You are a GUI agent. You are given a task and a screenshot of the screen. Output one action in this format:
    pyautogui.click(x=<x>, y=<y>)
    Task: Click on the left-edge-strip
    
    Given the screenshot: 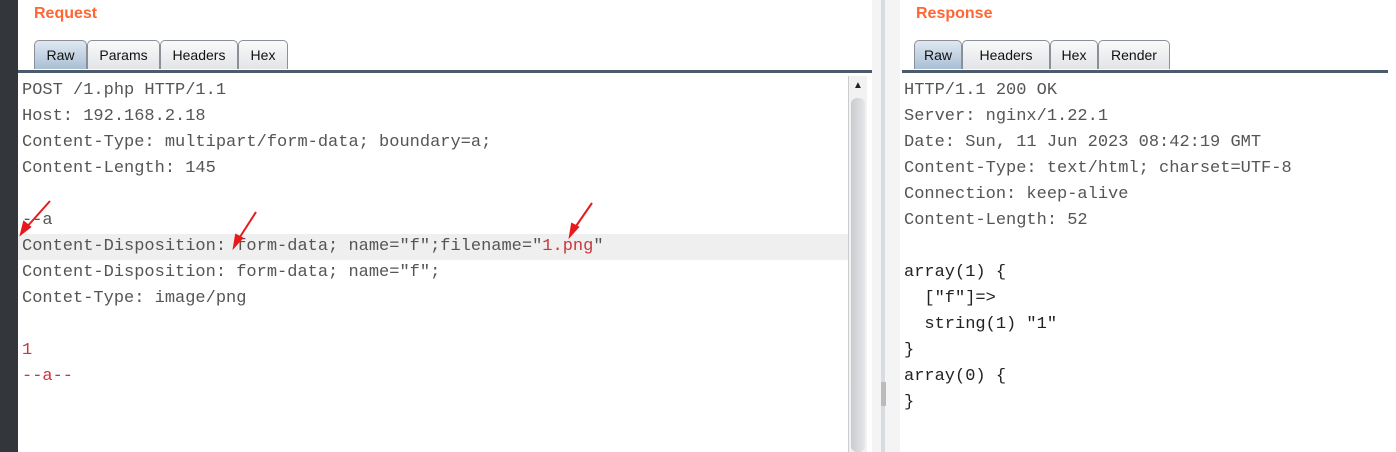 What is the action you would take?
    pyautogui.click(x=9, y=226)
    